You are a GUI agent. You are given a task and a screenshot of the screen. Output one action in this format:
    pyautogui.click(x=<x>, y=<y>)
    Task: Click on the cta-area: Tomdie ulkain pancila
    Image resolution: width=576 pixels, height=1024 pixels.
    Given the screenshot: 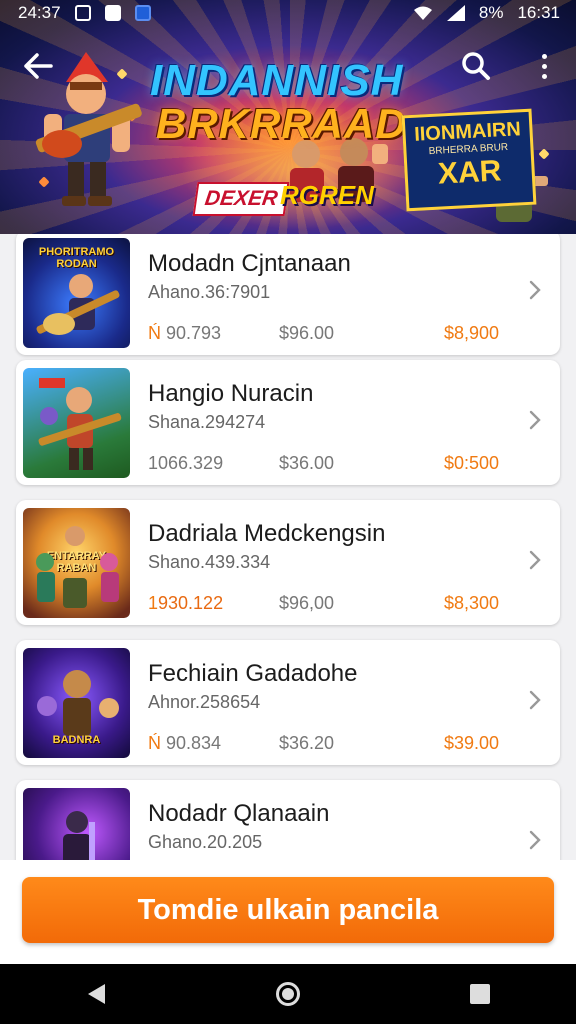 What is the action you would take?
    pyautogui.click(x=288, y=912)
    